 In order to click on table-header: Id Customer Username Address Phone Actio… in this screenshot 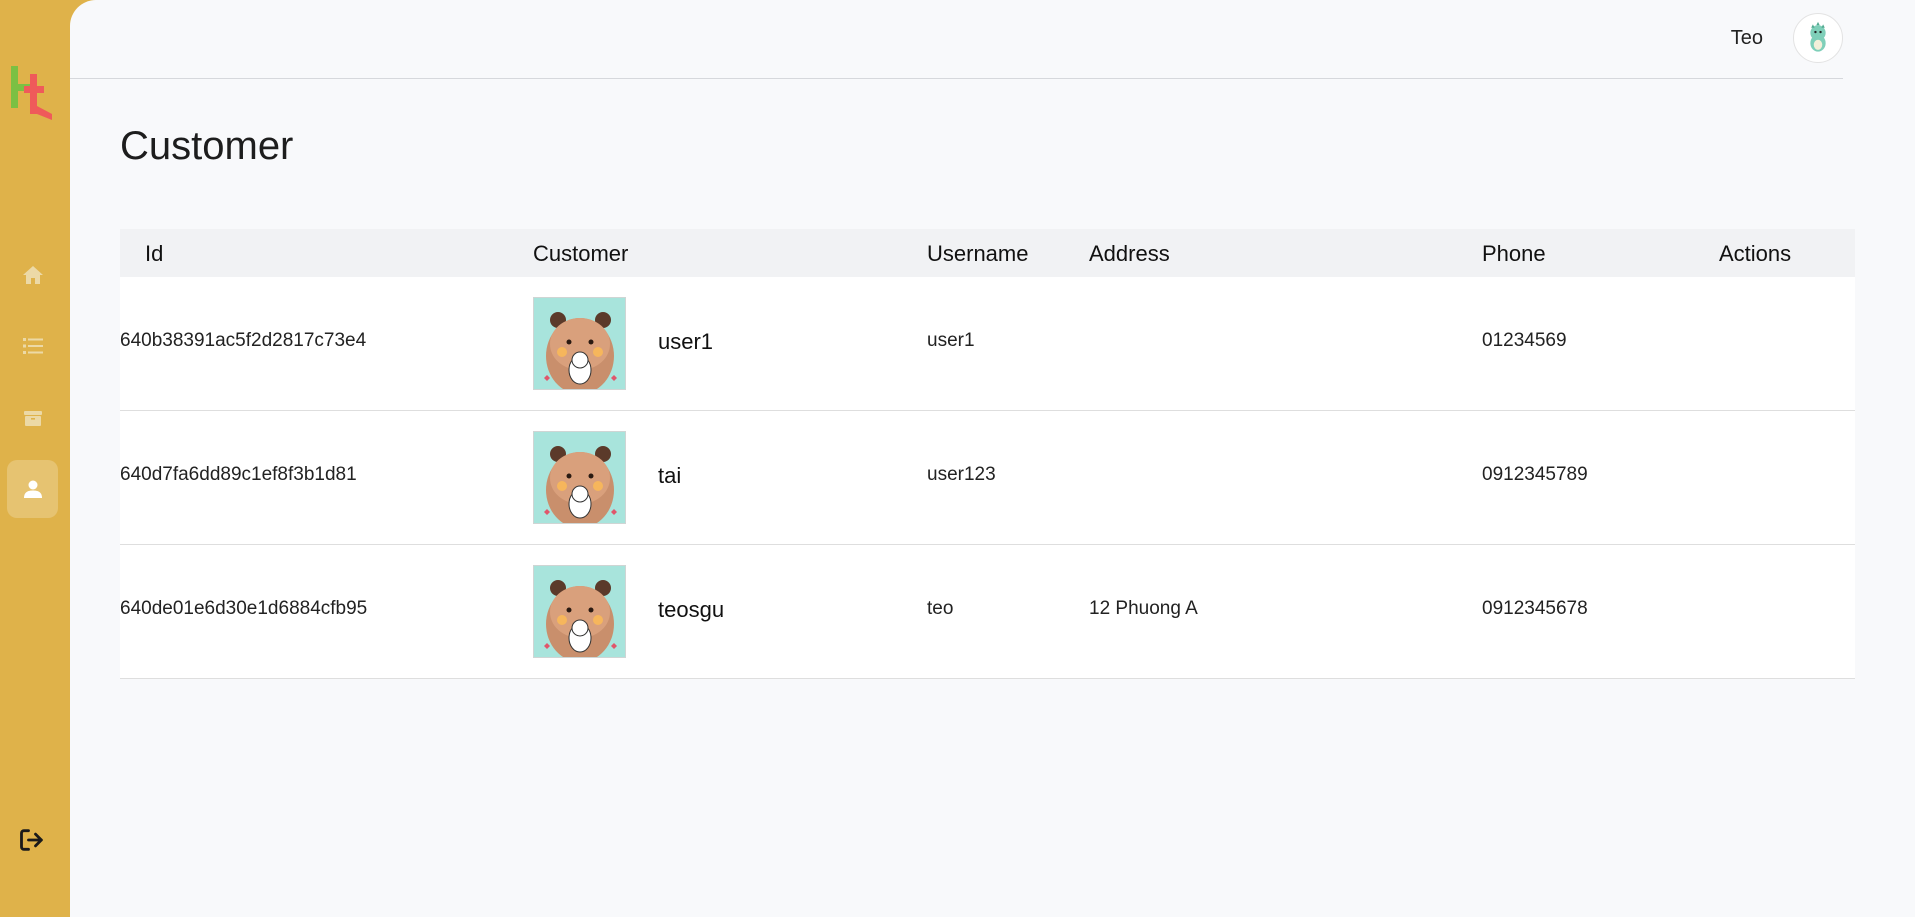, I will do `click(987, 253)`.